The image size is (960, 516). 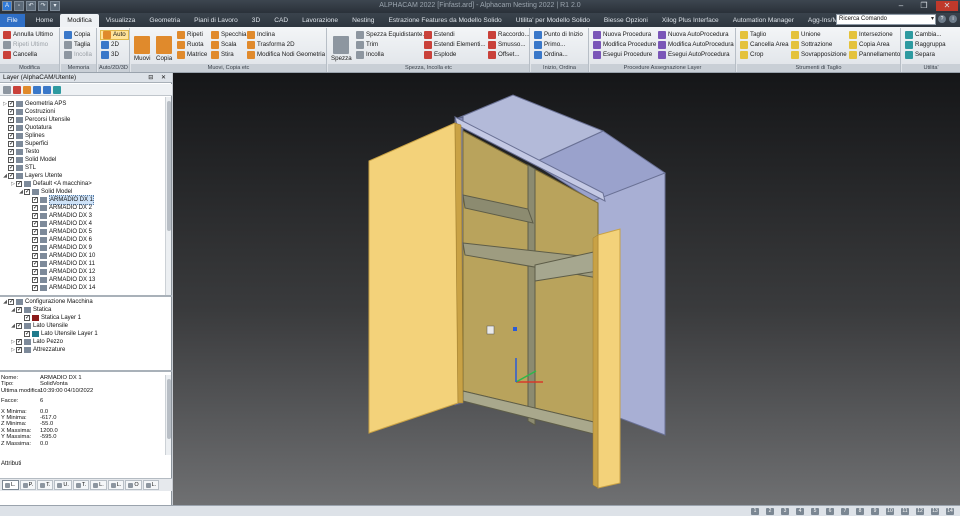 I want to click on skew-button: Inclina, so click(x=261, y=35).